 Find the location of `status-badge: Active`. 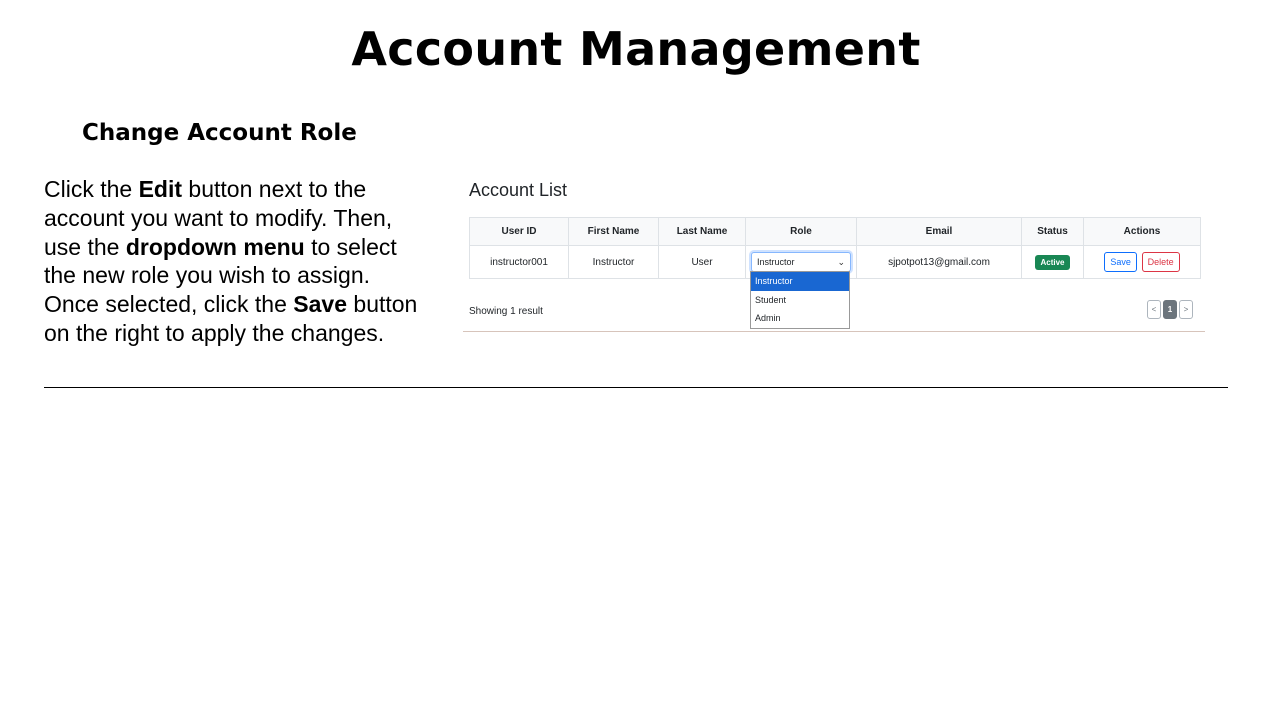

status-badge: Active is located at coordinates (1052, 262).